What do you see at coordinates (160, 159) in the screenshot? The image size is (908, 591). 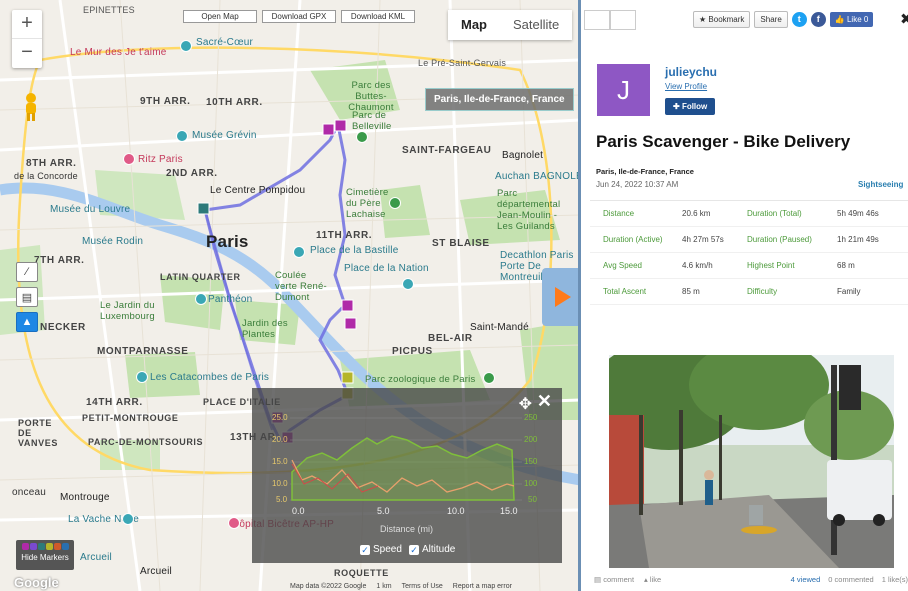 I see `map-label: Ritz Paris` at bounding box center [160, 159].